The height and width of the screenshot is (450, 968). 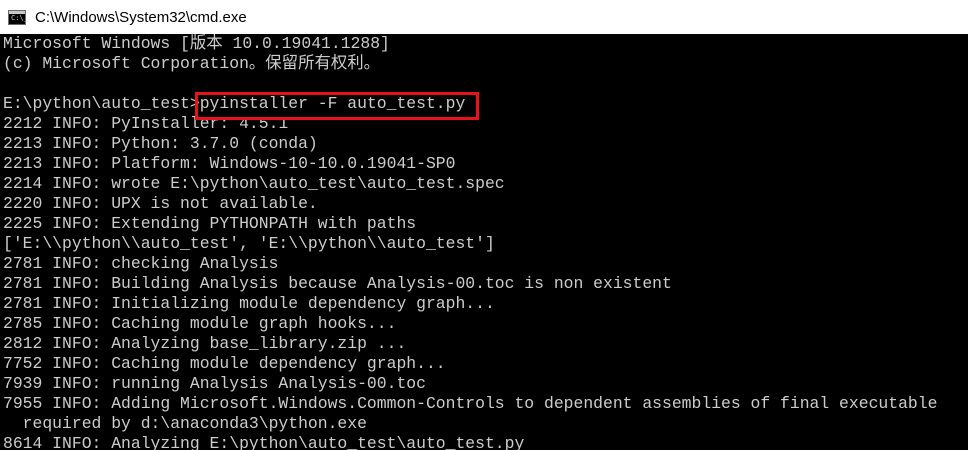 What do you see at coordinates (484, 17) in the screenshot?
I see `title-bar: C:\_ C:\Windows\System32\cmd.exe` at bounding box center [484, 17].